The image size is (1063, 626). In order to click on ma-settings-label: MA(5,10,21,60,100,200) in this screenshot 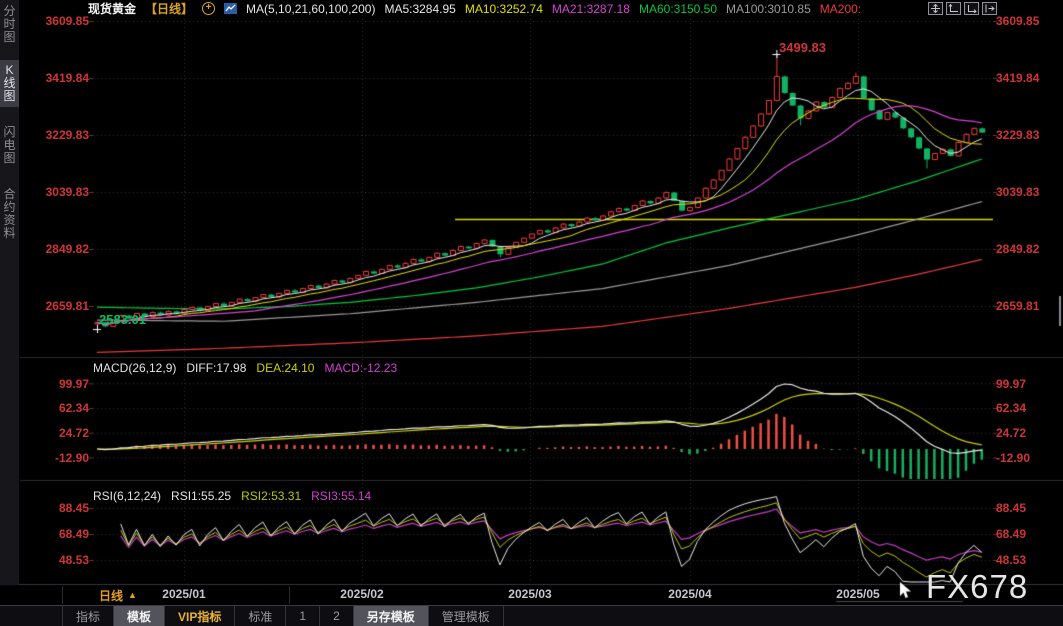, I will do `click(311, 8)`.